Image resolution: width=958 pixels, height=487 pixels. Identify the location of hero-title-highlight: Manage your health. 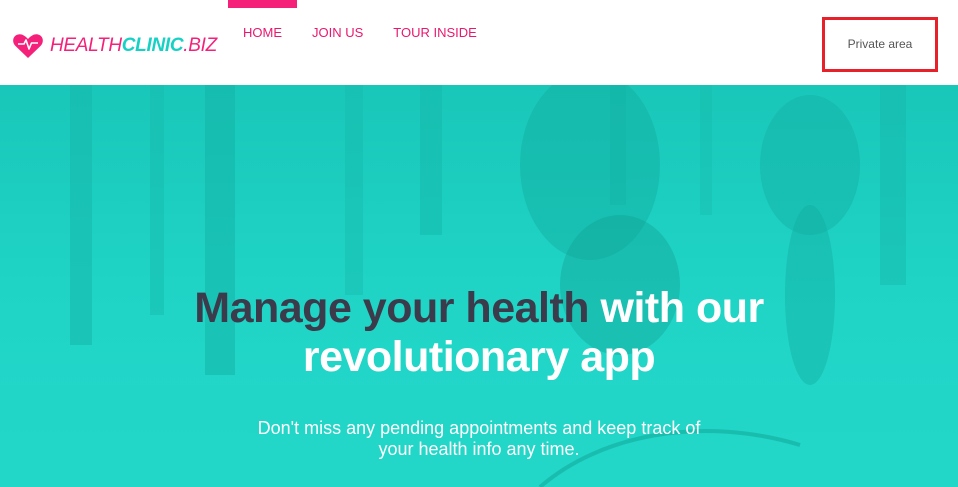
(392, 308).